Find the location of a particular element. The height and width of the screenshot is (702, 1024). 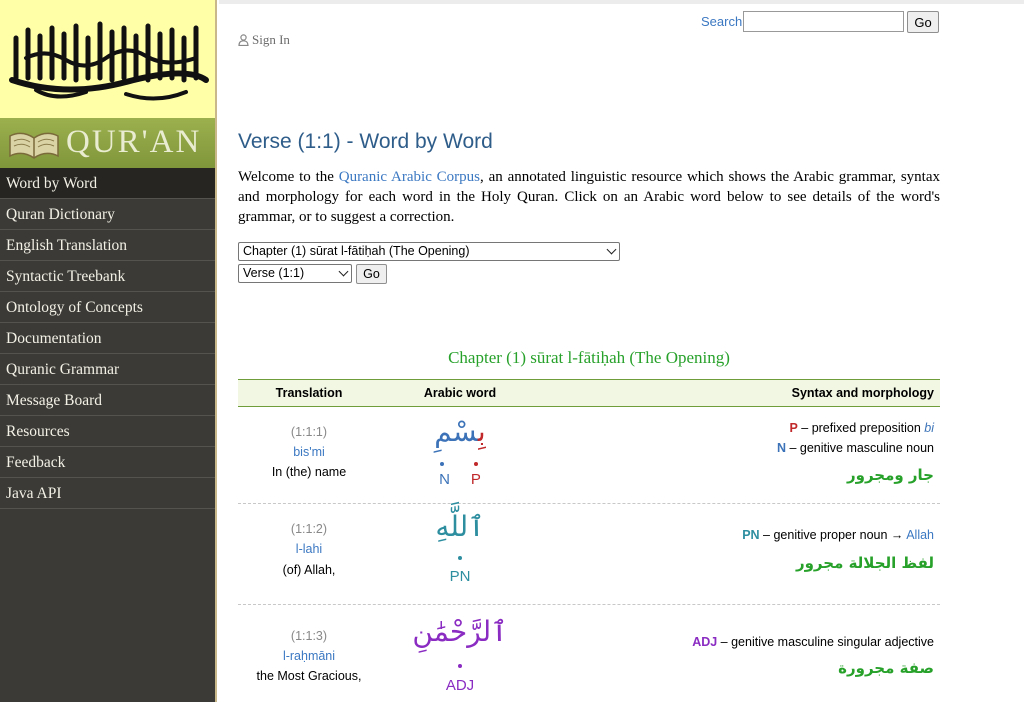

sign-in-link: Sign In is located at coordinates (264, 40).